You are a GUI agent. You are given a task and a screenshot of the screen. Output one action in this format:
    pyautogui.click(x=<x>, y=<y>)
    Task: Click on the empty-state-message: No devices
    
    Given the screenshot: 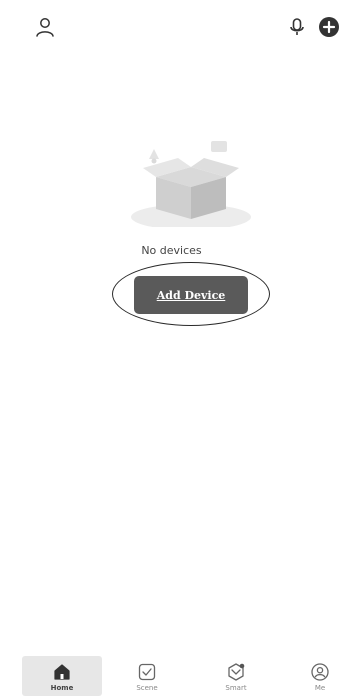 What is the action you would take?
    pyautogui.click(x=171, y=250)
    